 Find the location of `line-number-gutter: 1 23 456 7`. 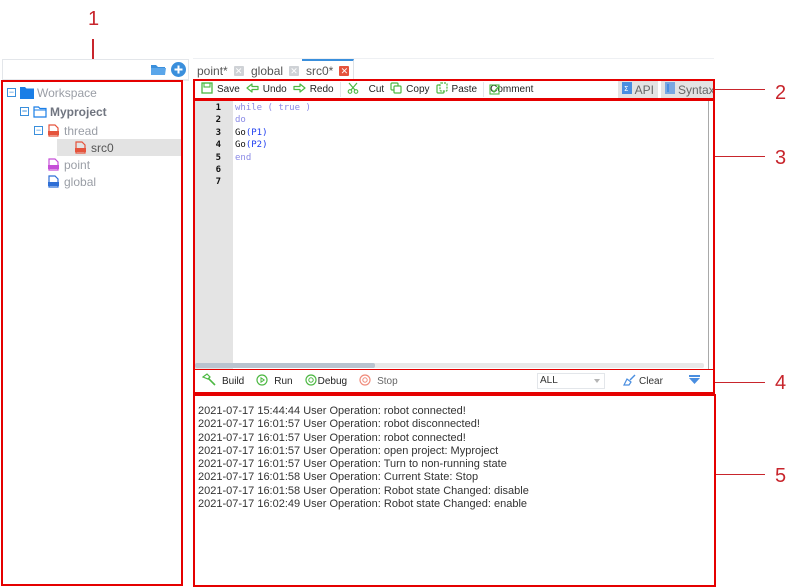

line-number-gutter: 1 23 456 7 is located at coordinates (214, 235).